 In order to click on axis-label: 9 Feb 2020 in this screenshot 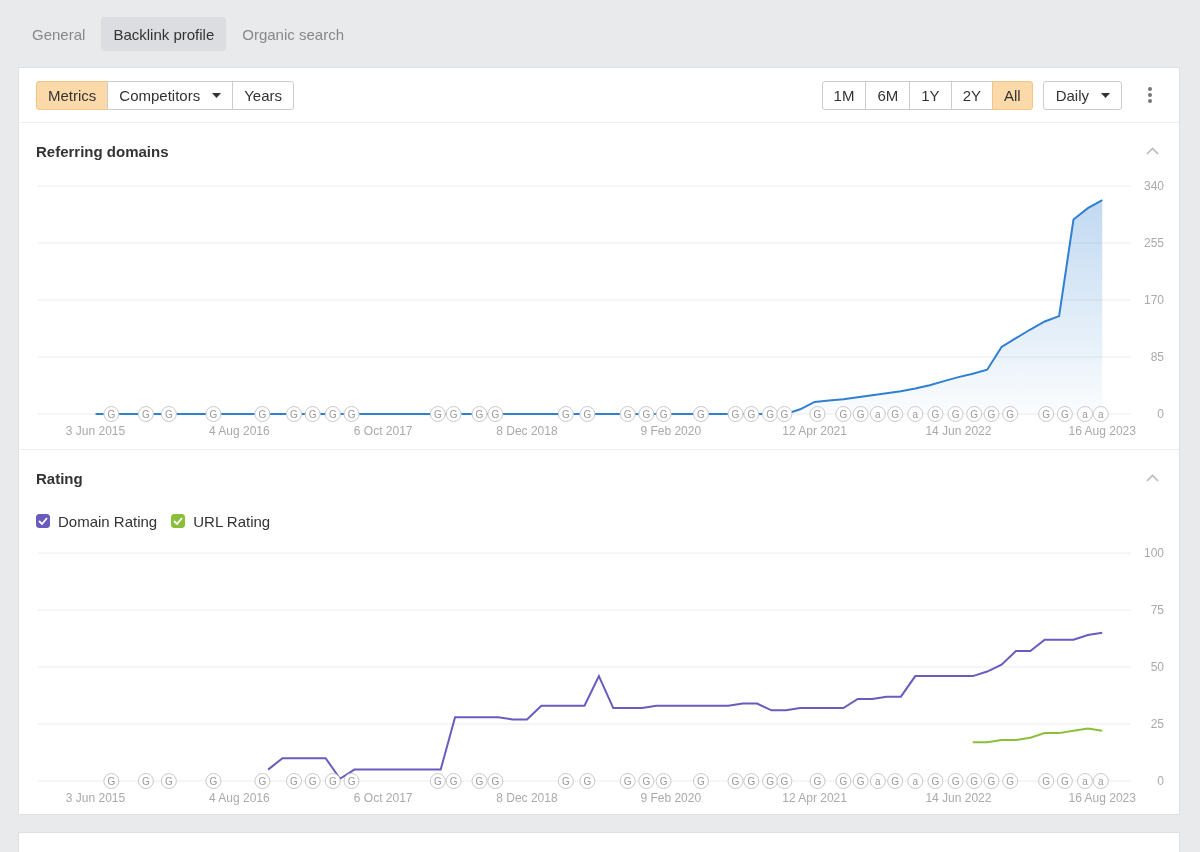, I will do `click(671, 431)`.